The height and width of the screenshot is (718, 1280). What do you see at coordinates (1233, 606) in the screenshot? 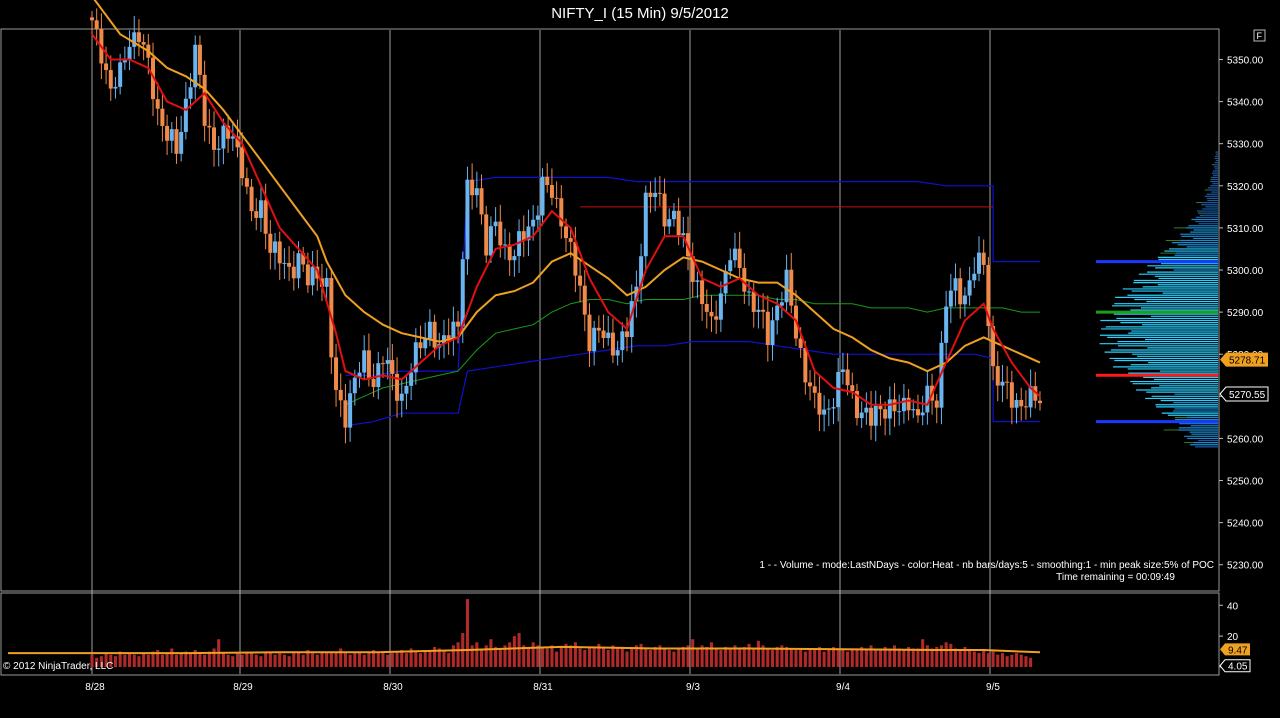
I see `volume-tick-label: 40` at bounding box center [1233, 606].